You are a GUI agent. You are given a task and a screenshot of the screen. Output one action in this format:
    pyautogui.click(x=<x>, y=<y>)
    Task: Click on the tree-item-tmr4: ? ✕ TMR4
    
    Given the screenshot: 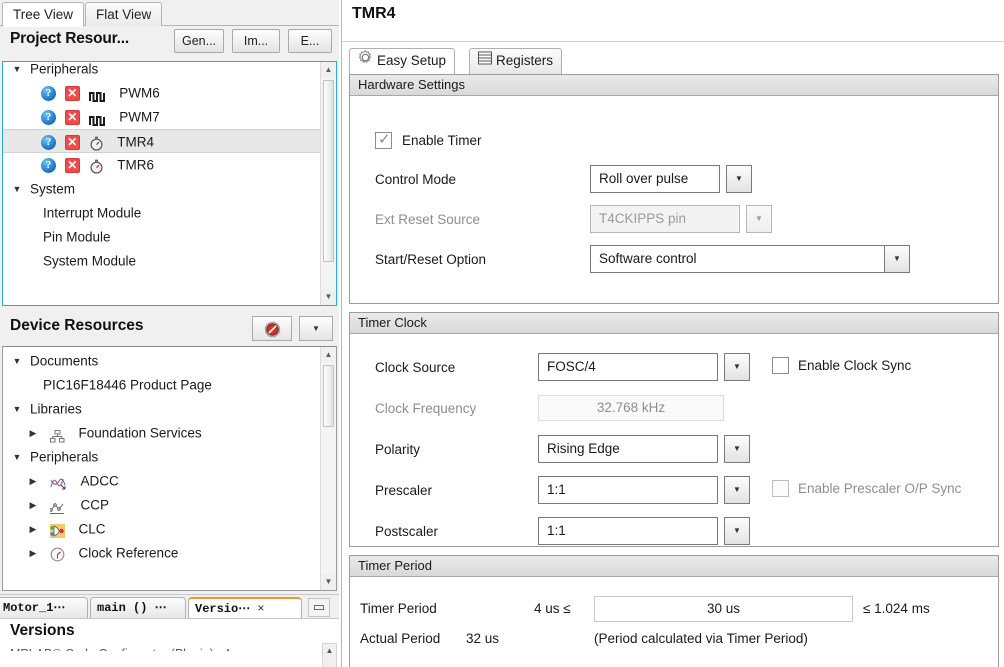 What is the action you would take?
    pyautogui.click(x=161, y=141)
    